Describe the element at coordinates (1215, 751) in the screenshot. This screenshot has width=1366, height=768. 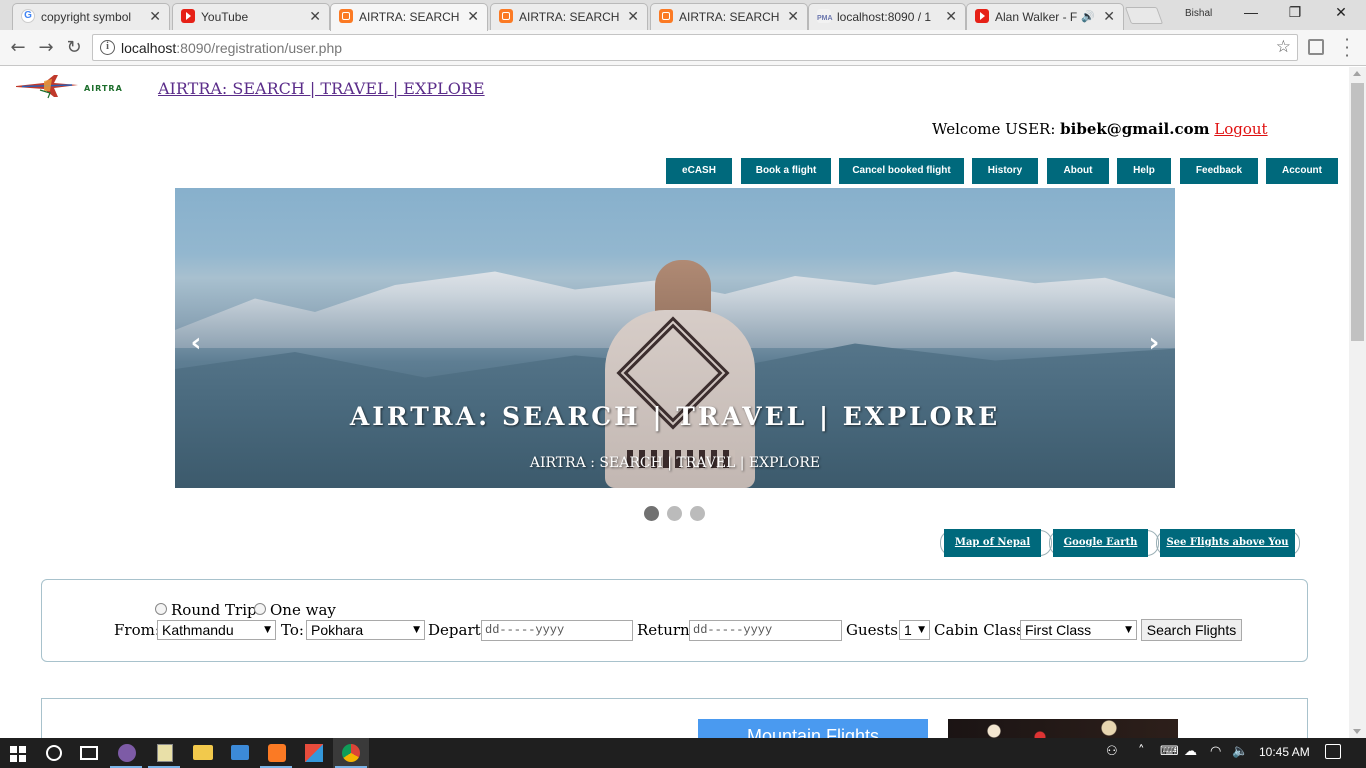
I see `wifi-icon: ◠` at that location.